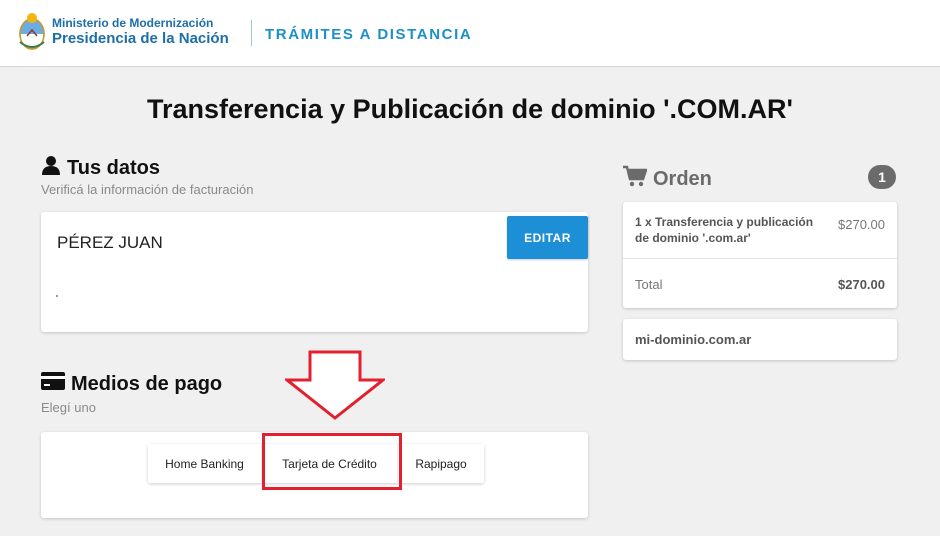 This screenshot has width=940, height=536. What do you see at coordinates (861, 224) in the screenshot?
I see `order-item-price: $270.00` at bounding box center [861, 224].